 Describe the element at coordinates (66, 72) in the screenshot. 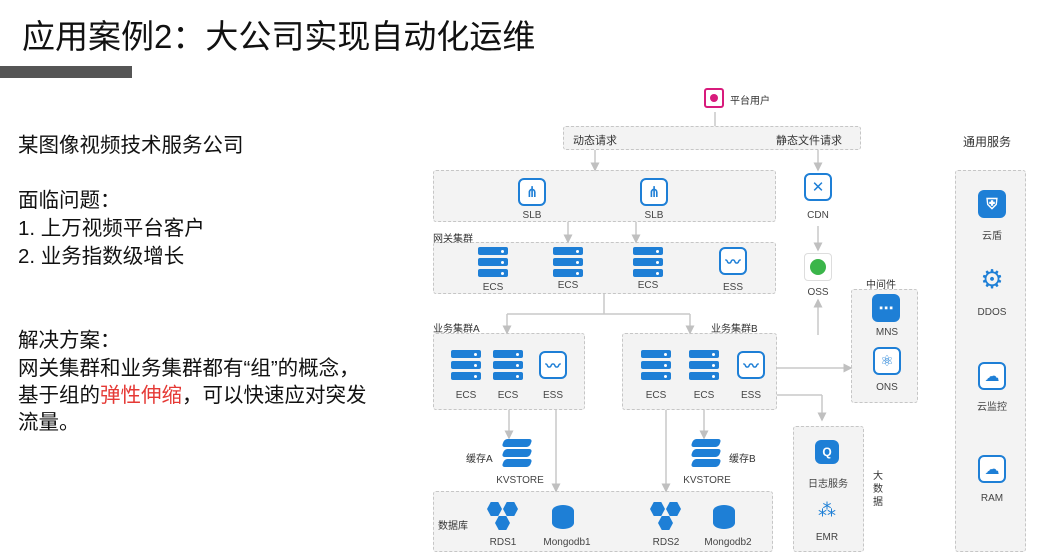

I see `title-underline-bar` at that location.